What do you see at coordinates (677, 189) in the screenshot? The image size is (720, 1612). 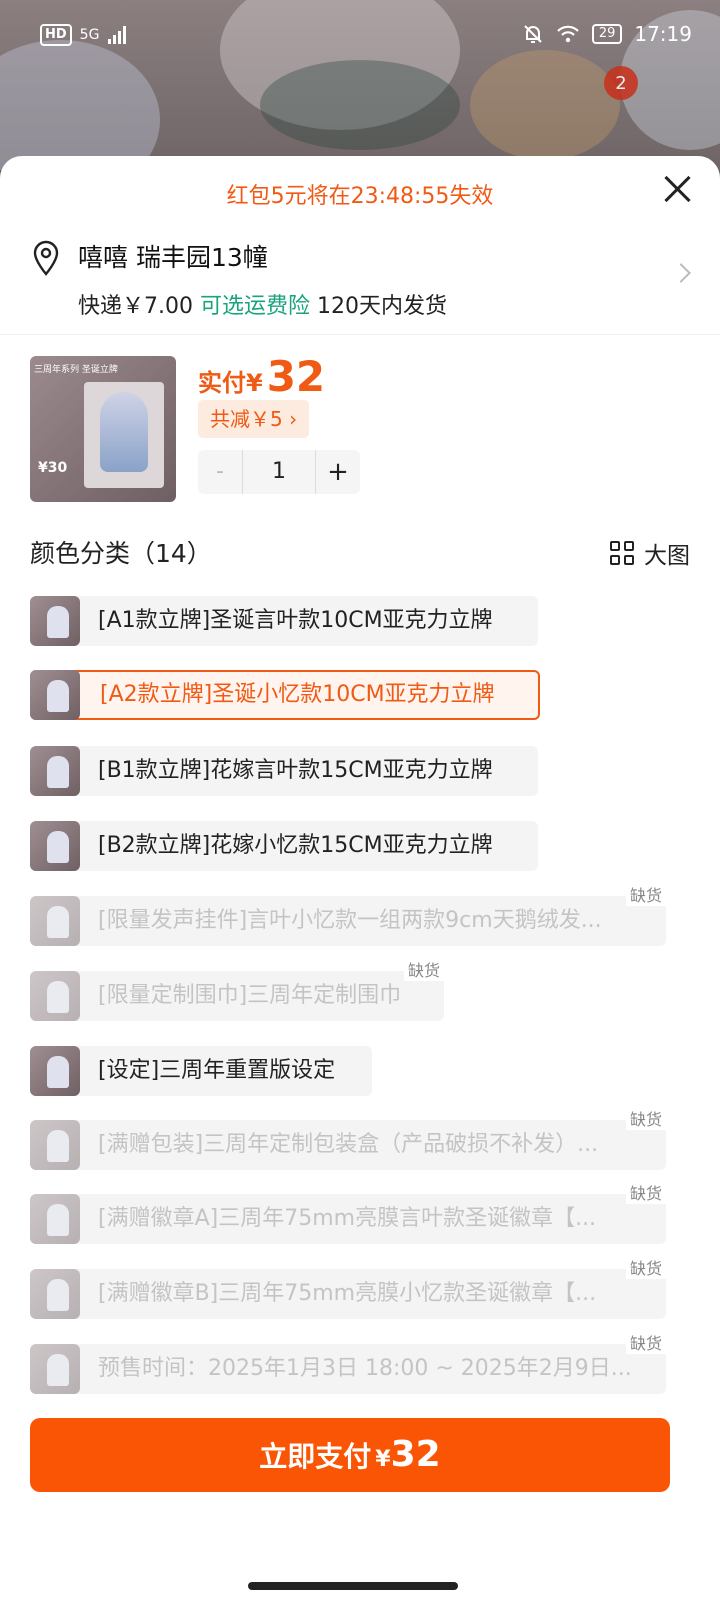 I see `close-icon` at bounding box center [677, 189].